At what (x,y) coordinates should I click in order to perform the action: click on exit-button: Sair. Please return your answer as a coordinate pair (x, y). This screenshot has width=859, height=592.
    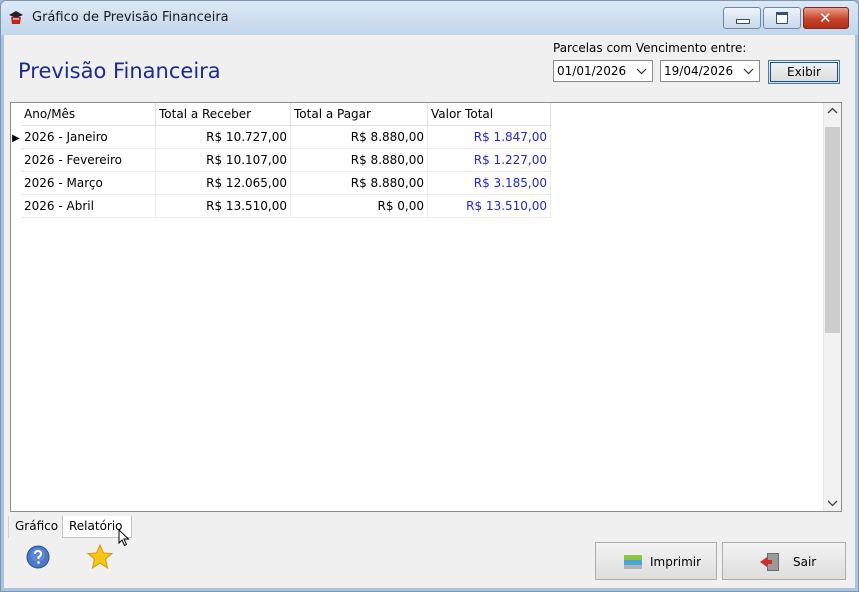
    Looking at the image, I should click on (784, 561).